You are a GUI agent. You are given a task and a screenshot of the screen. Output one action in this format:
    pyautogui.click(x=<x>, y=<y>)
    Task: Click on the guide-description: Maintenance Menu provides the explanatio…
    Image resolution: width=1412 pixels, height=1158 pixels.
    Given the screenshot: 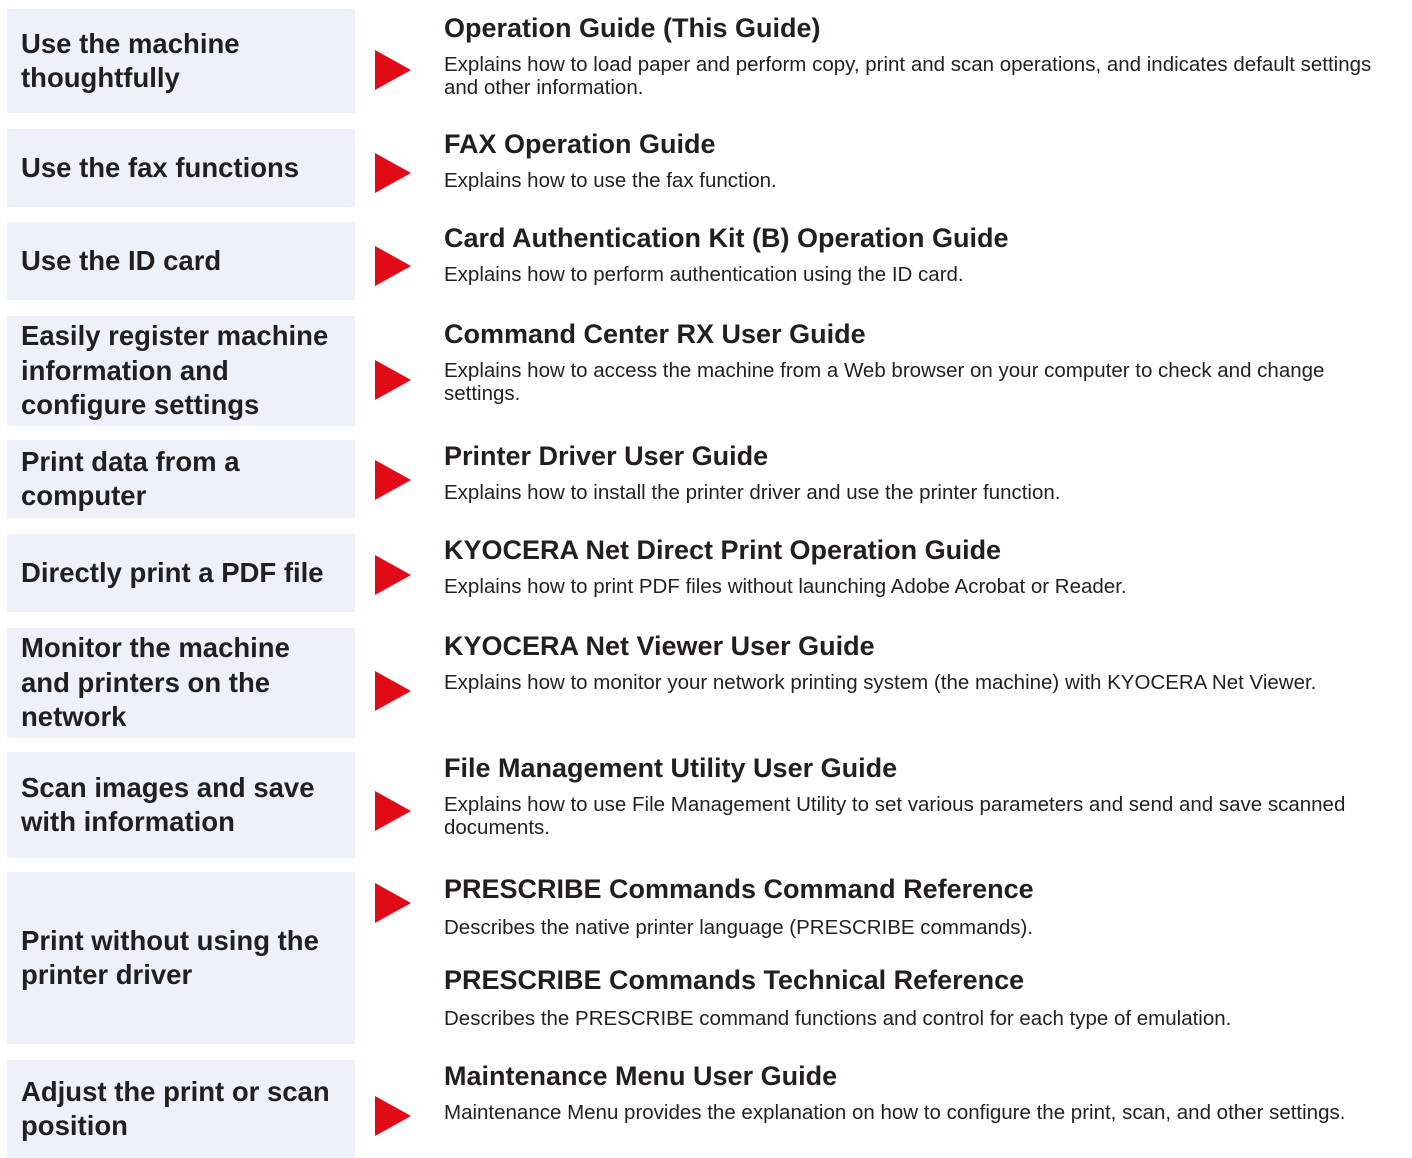 What is the action you would take?
    pyautogui.click(x=895, y=1112)
    